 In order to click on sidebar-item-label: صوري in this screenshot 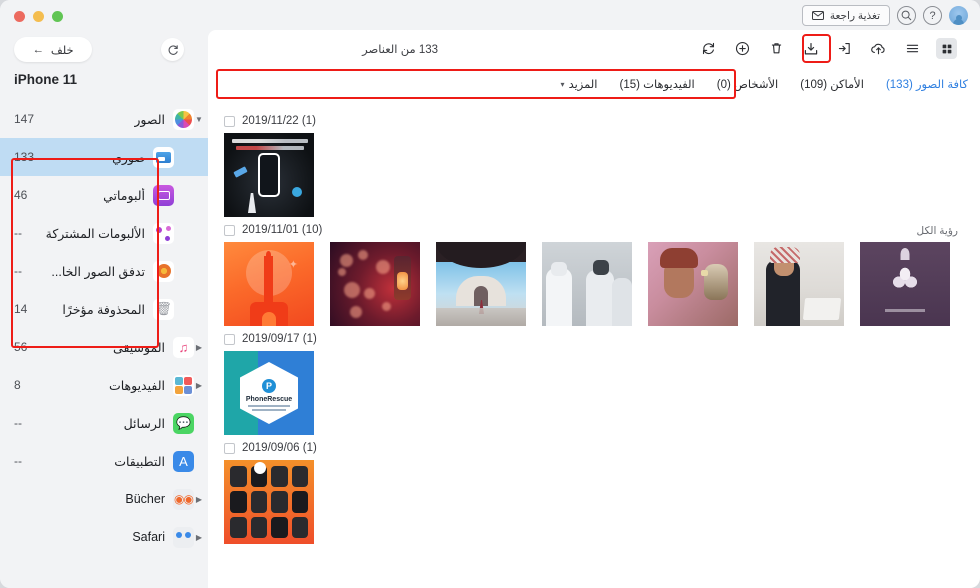, I will do `click(128, 157)`.